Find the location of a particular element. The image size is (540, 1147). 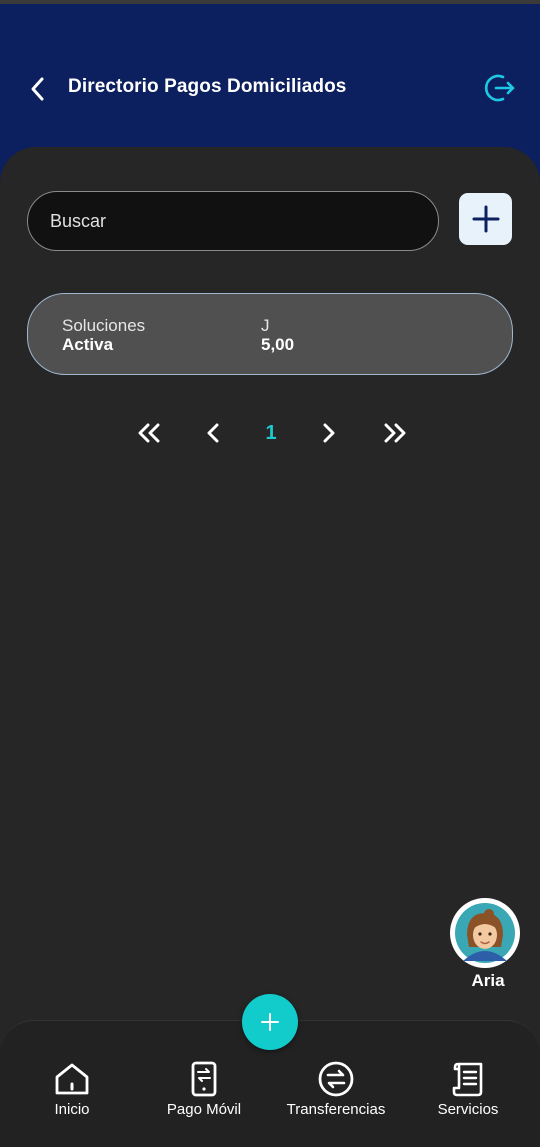

page-title: Directorio Pagos Domiciliados is located at coordinates (207, 86).